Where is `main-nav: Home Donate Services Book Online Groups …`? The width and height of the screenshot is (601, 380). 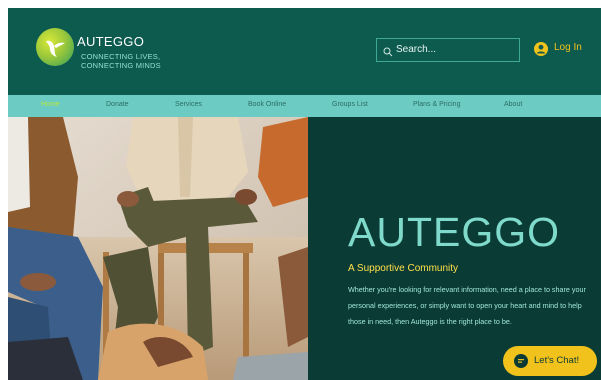 main-nav: Home Donate Services Book Online Groups … is located at coordinates (304, 106).